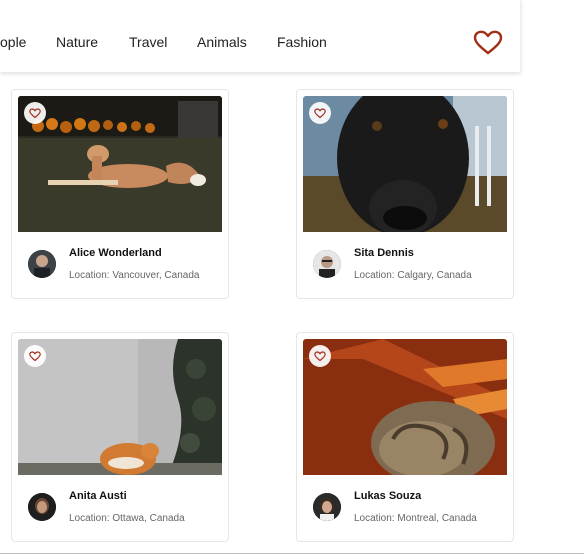 The height and width of the screenshot is (556, 584). I want to click on card-location: Location: Montreal, Canada, so click(415, 518).